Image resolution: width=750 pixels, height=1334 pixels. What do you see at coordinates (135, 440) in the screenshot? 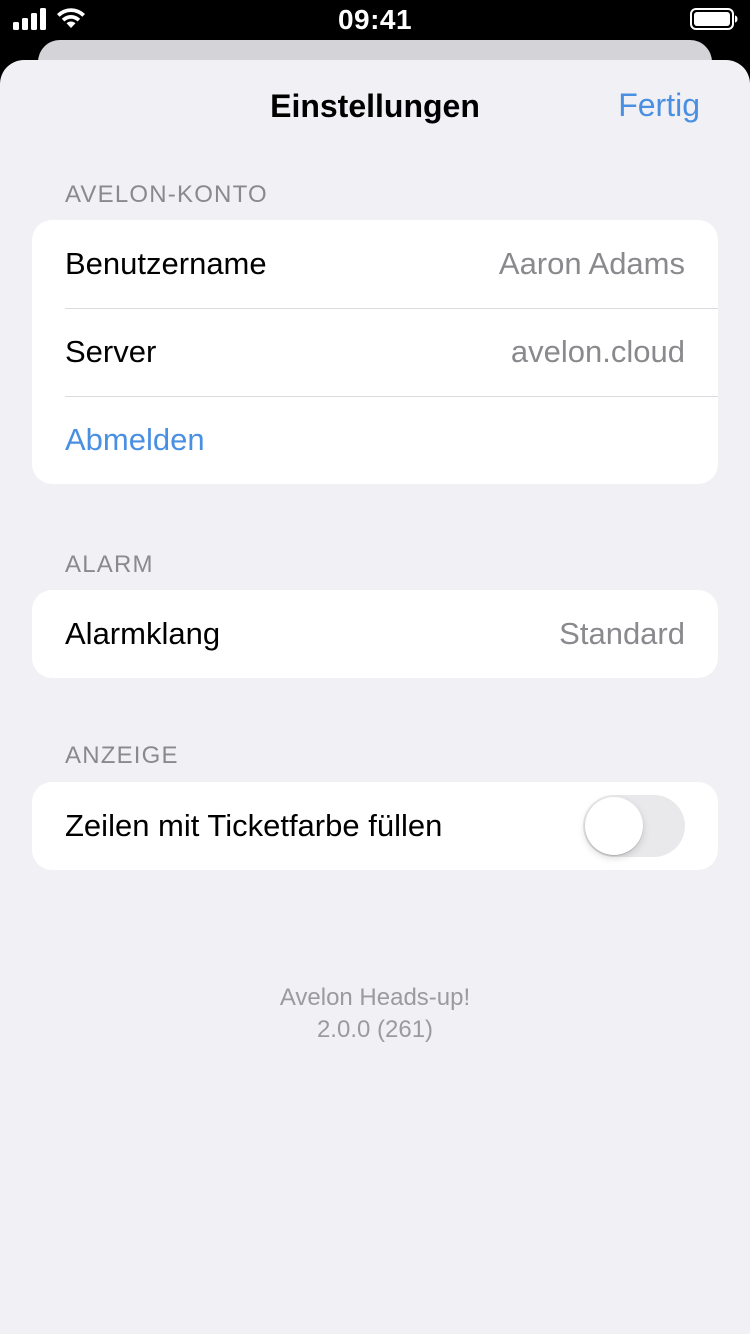
I see `logout-button: Abmelden` at bounding box center [135, 440].